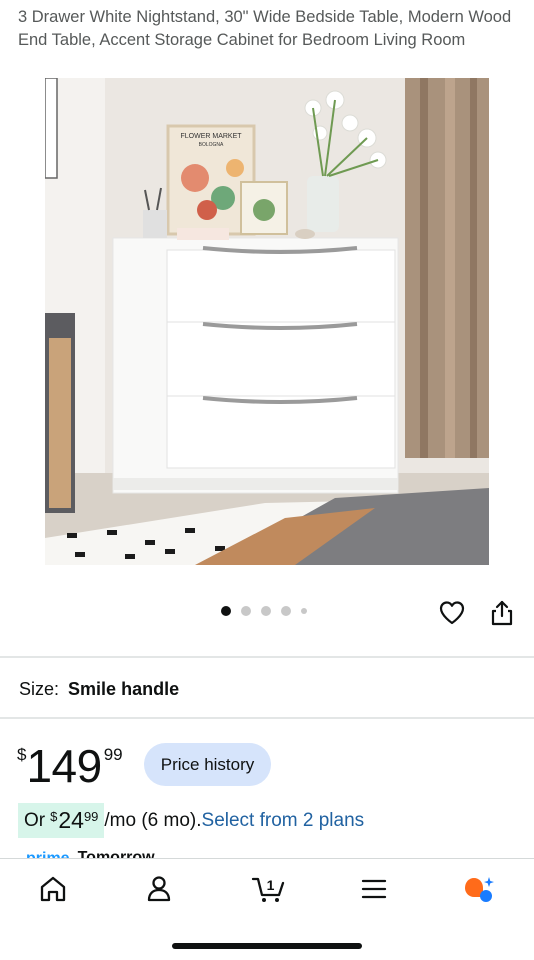 Image resolution: width=534 pixels, height=960 pixels. I want to click on assistant-icon, so click(479, 889).